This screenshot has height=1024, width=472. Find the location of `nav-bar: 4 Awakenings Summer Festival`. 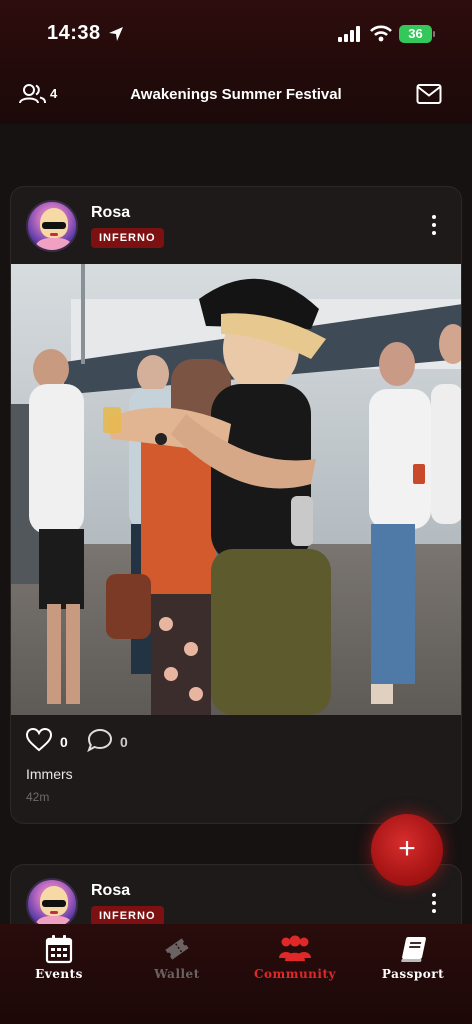

nav-bar: 4 Awakenings Summer Festival is located at coordinates (236, 95).